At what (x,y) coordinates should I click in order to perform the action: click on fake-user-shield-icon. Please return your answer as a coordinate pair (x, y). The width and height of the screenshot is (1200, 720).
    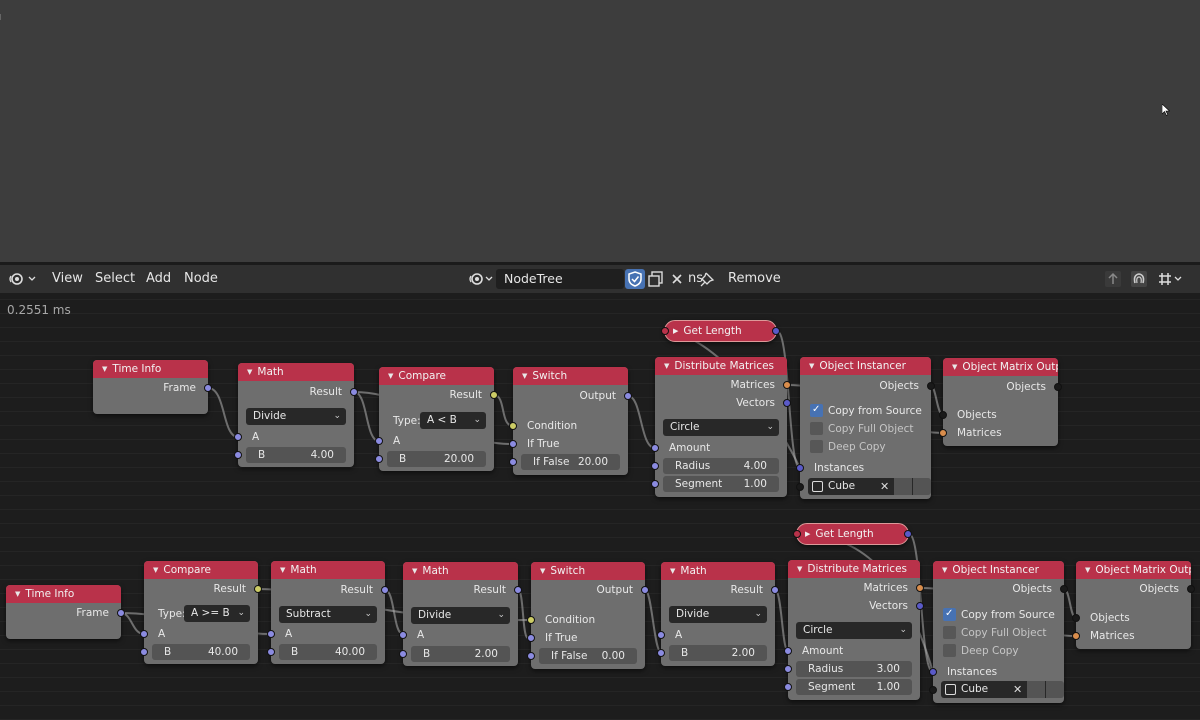
    Looking at the image, I should click on (635, 279).